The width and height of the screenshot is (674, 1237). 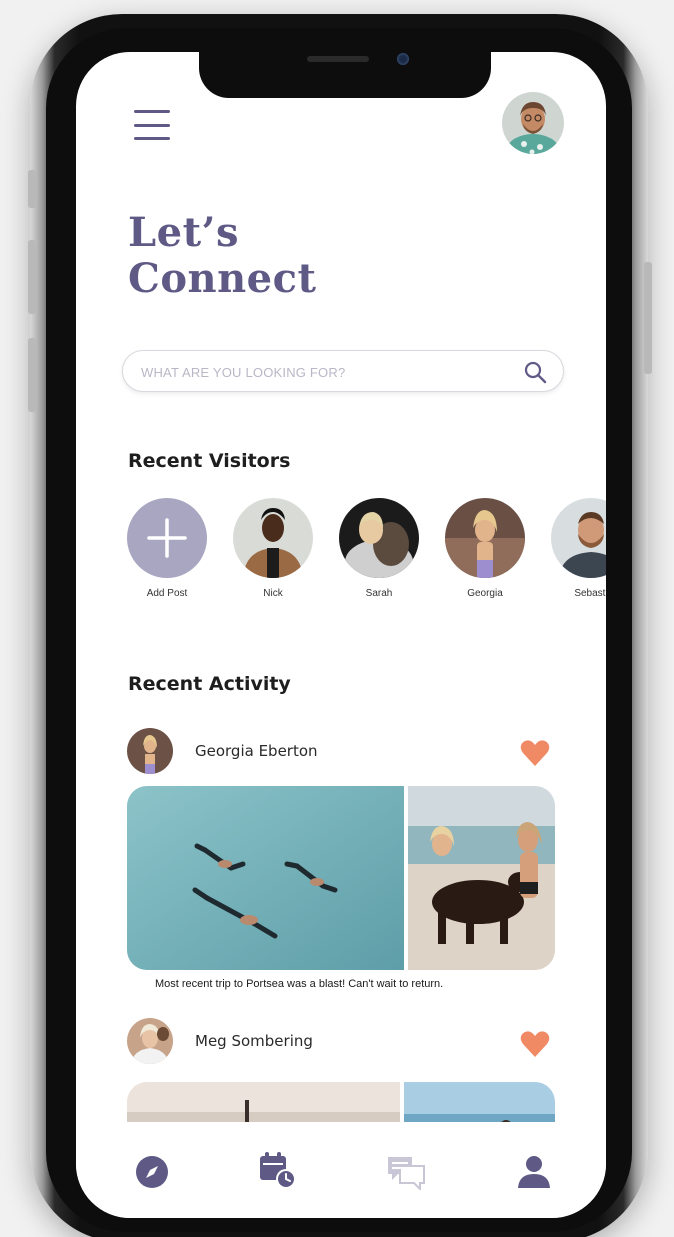 I want to click on profile-icon, so click(x=534, y=1172).